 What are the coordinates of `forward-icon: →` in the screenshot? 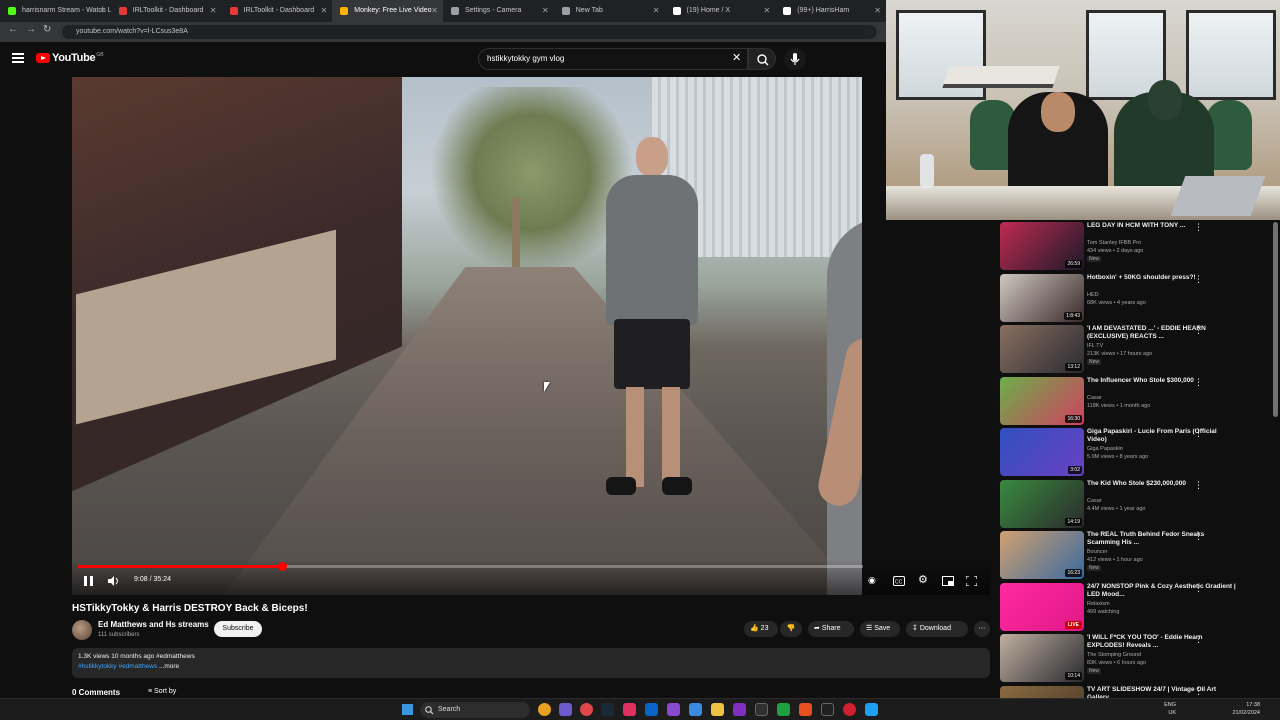 It's located at (31, 29).